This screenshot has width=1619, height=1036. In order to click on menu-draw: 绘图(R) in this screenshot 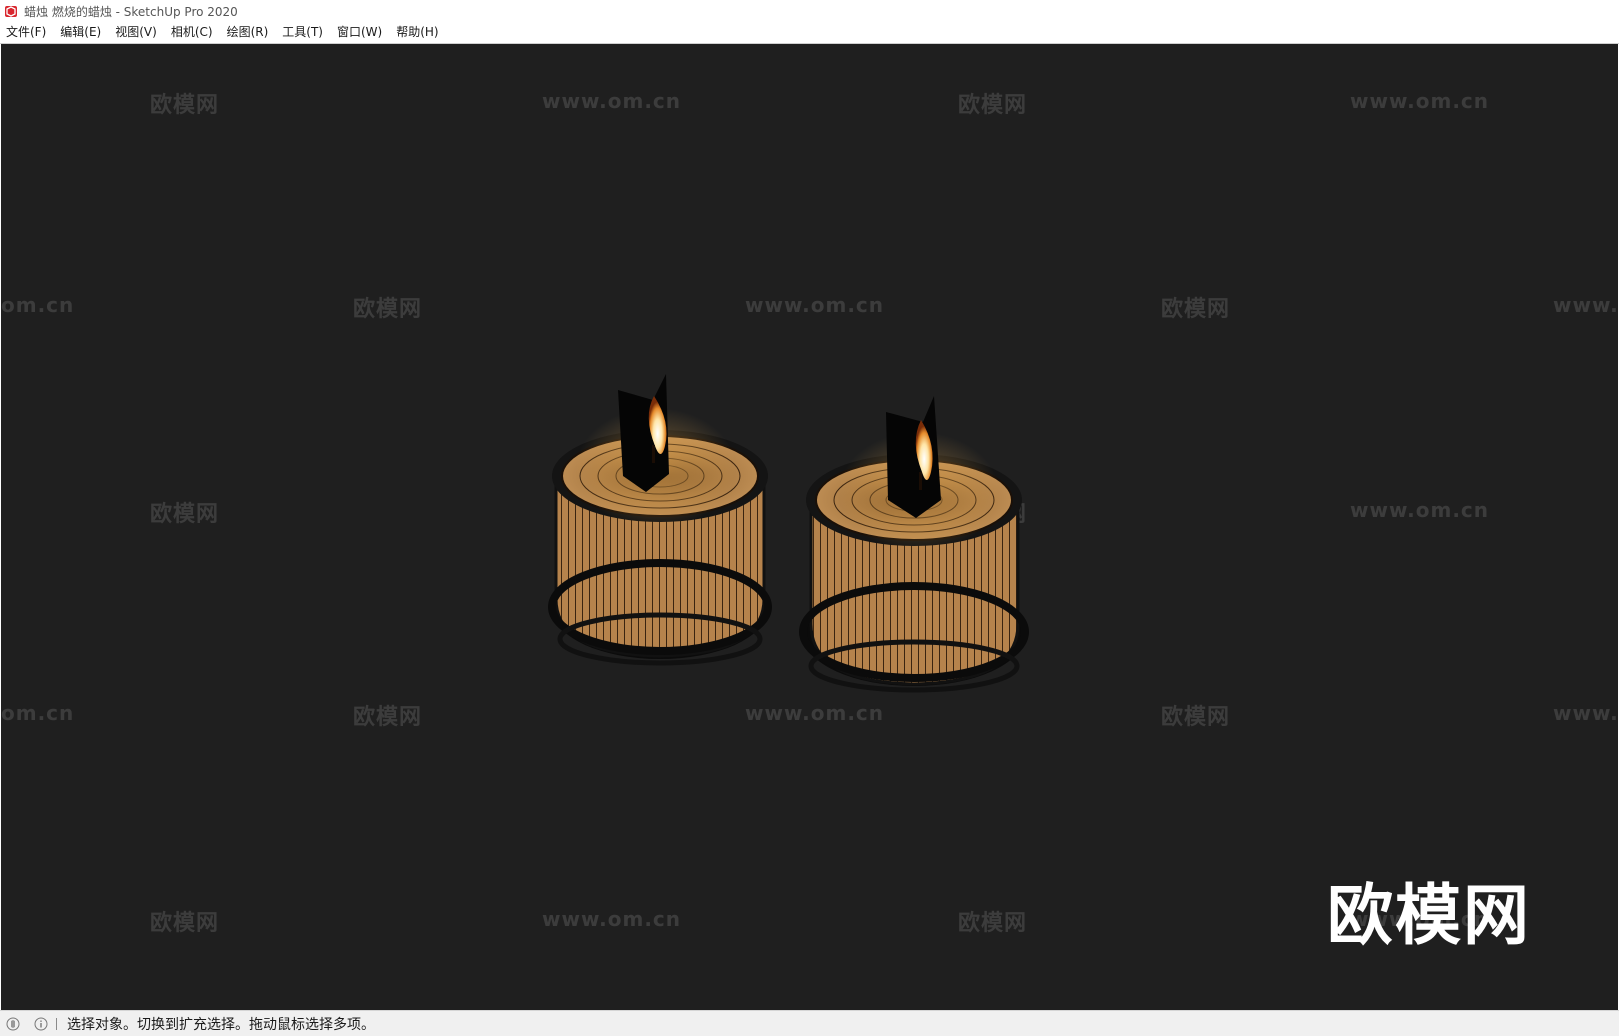, I will do `click(248, 32)`.